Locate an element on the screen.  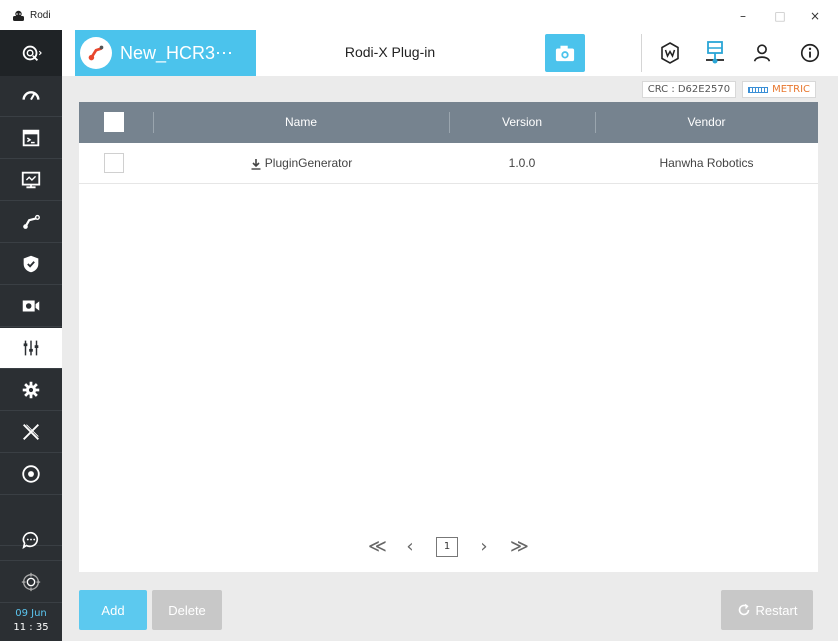
shield-icon is located at coordinates (31, 264).